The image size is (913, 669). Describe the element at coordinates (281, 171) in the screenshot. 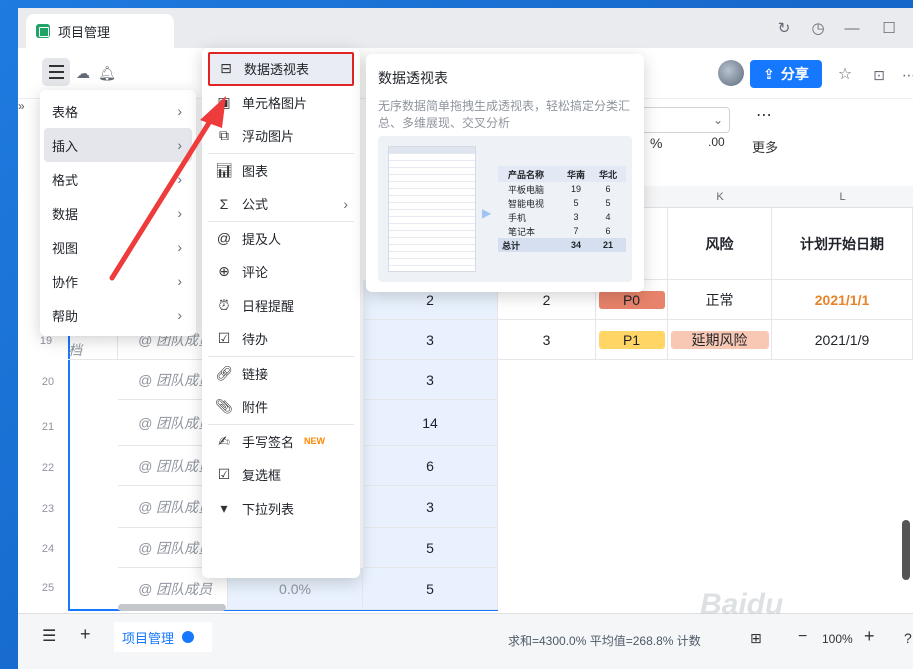

I see `insert-chart: 📊︎ 图表` at that location.